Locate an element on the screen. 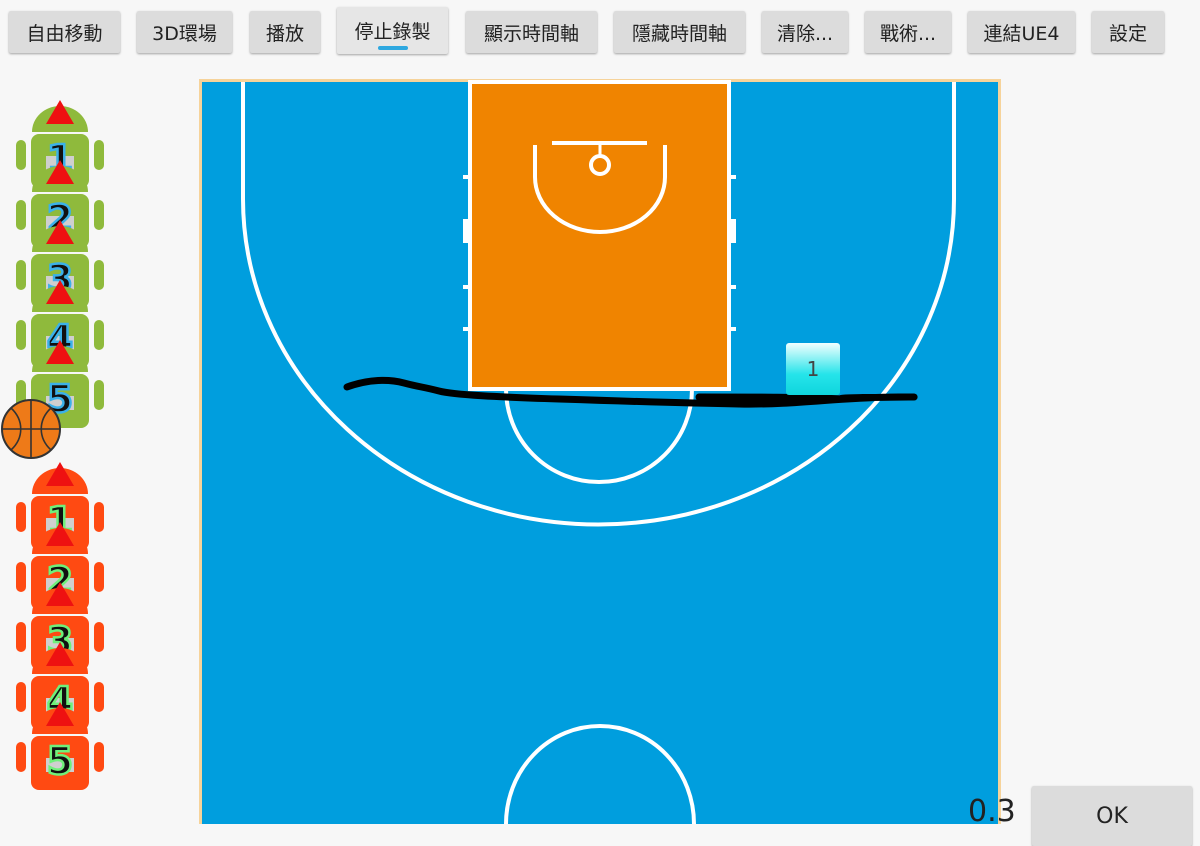  away-player-5-token: 5 is located at coordinates (60, 746).